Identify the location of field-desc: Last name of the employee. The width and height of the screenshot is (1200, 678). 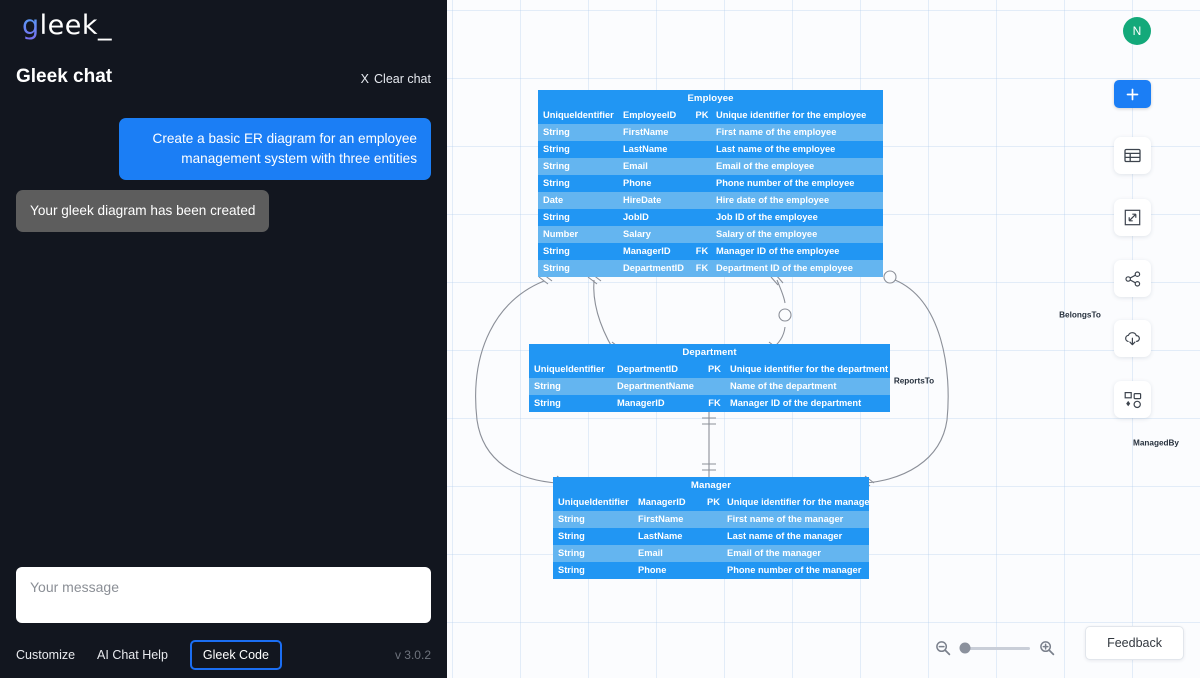
(776, 149).